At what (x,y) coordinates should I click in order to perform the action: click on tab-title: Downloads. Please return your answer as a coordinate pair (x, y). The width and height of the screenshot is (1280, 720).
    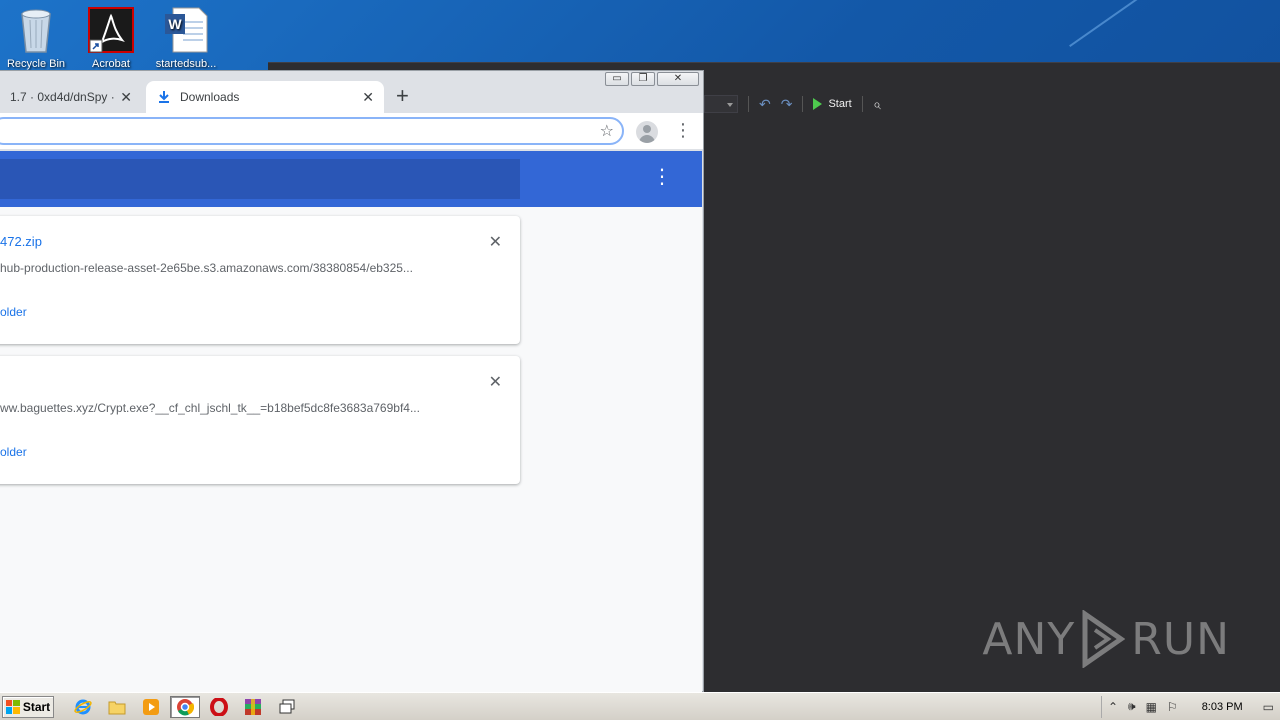
    Looking at the image, I should click on (210, 97).